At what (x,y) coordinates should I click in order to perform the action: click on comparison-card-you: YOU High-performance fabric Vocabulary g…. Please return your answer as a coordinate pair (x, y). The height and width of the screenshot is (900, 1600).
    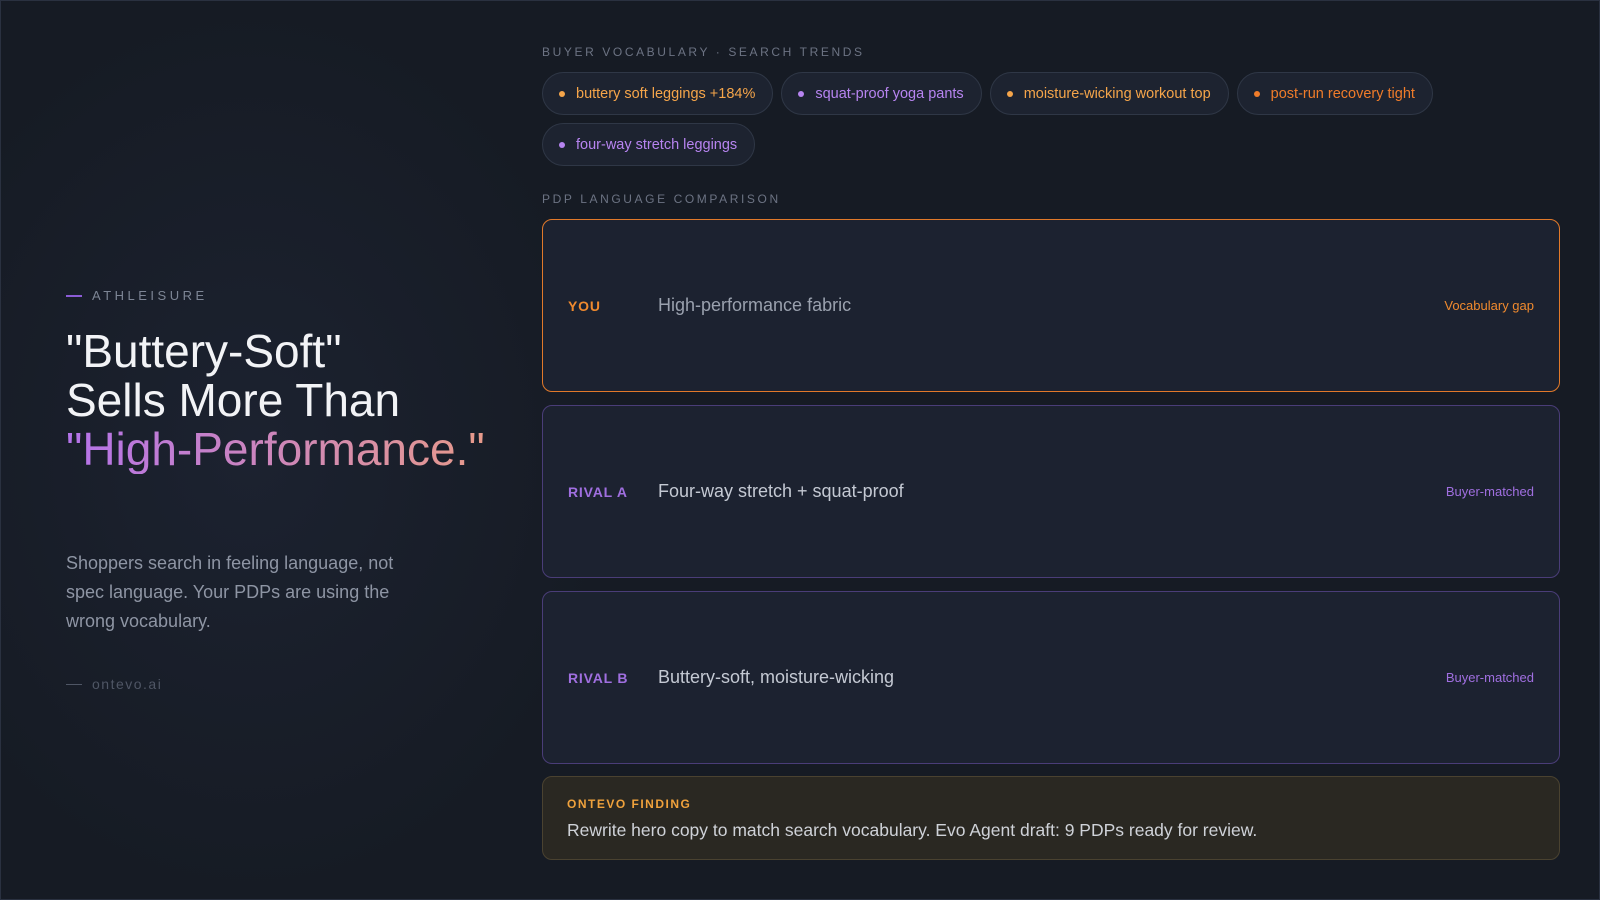
    Looking at the image, I should click on (1051, 305).